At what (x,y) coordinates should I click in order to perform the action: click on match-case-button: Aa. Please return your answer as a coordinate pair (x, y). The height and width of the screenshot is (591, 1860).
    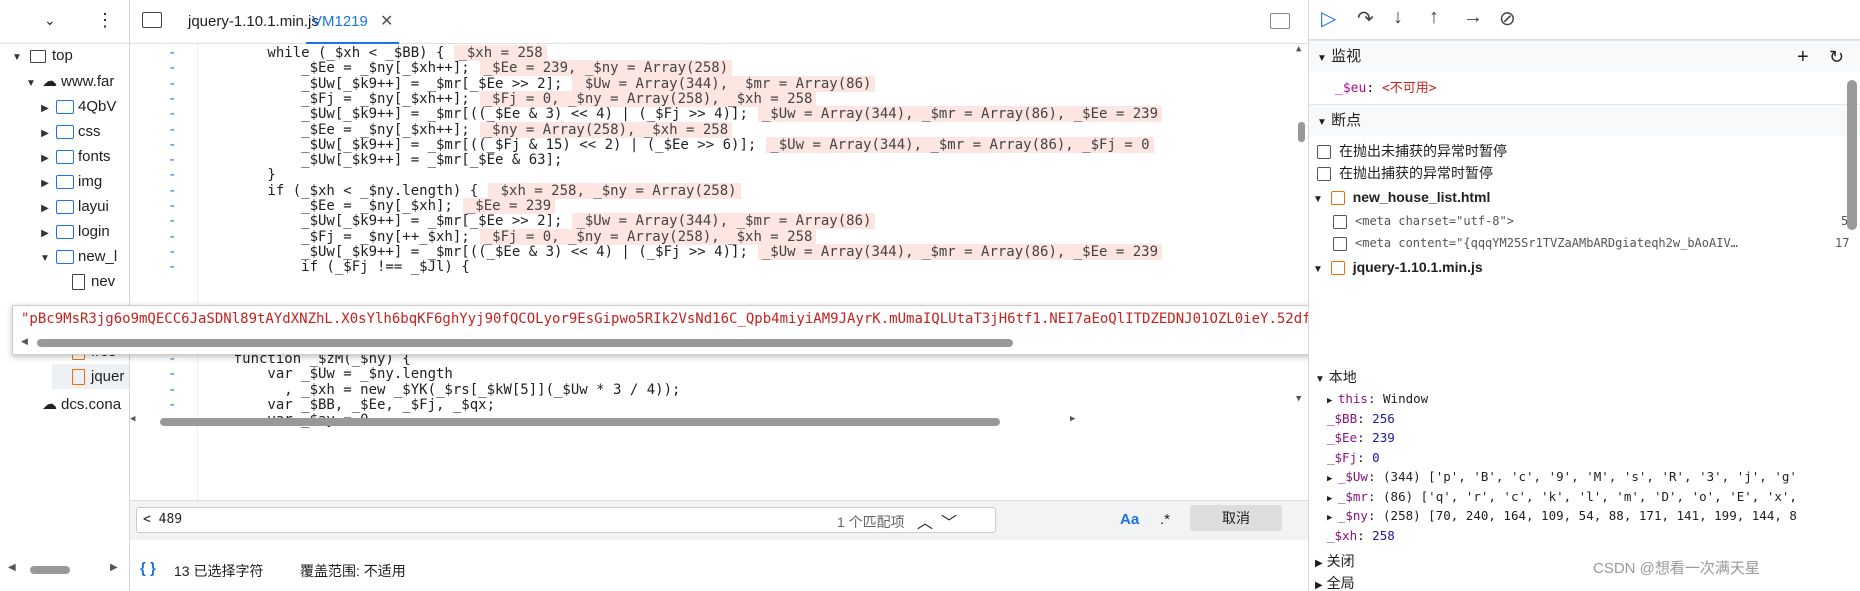
    Looking at the image, I should click on (1129, 519).